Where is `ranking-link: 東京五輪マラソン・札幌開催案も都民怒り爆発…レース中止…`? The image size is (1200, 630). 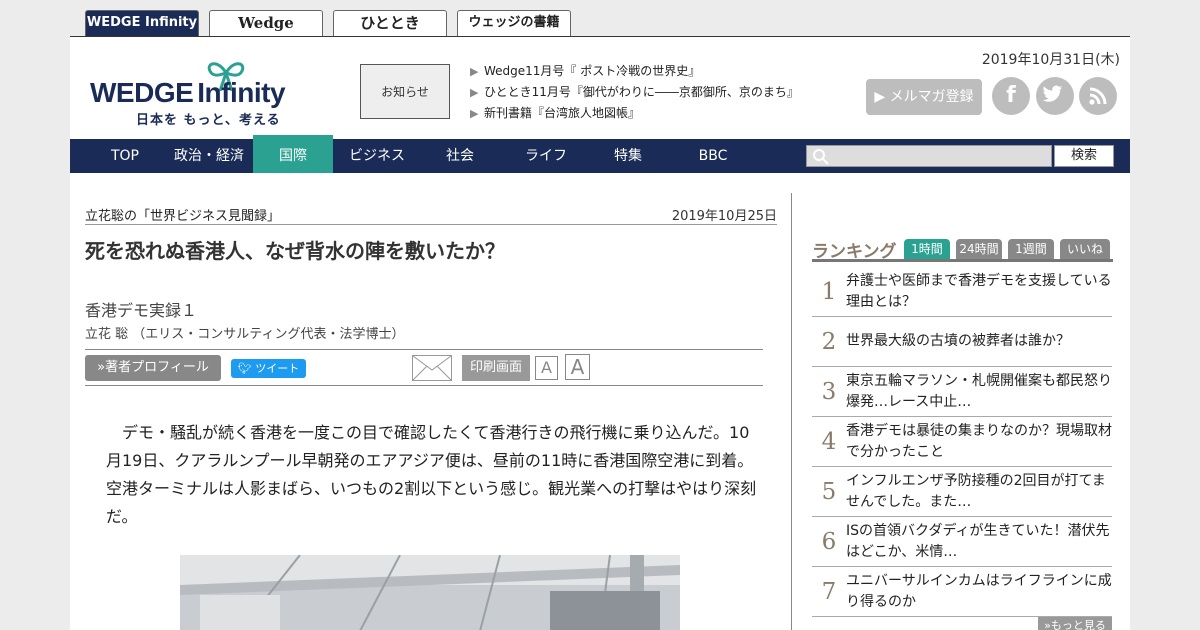
ranking-link: 東京五輪マラソン・札幌開催案も都民怒り爆発…レース中止… is located at coordinates (979, 392).